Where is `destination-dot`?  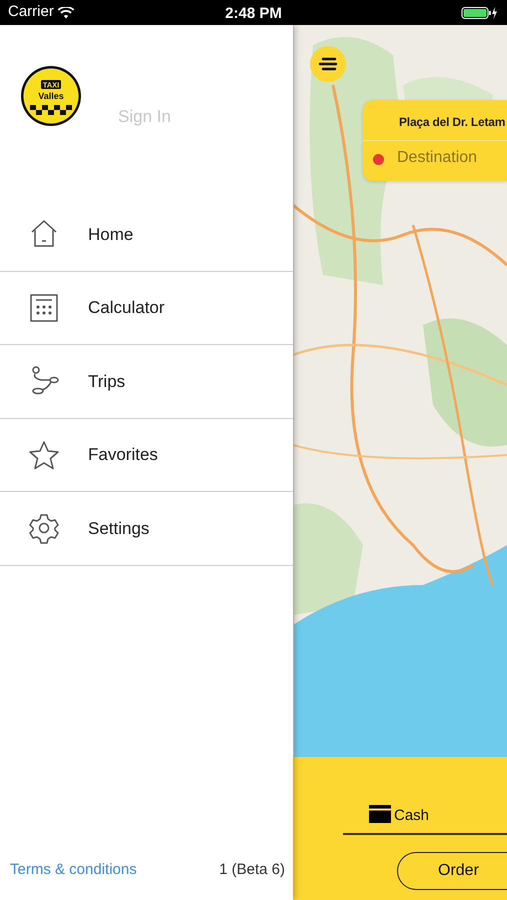
destination-dot is located at coordinates (378, 159).